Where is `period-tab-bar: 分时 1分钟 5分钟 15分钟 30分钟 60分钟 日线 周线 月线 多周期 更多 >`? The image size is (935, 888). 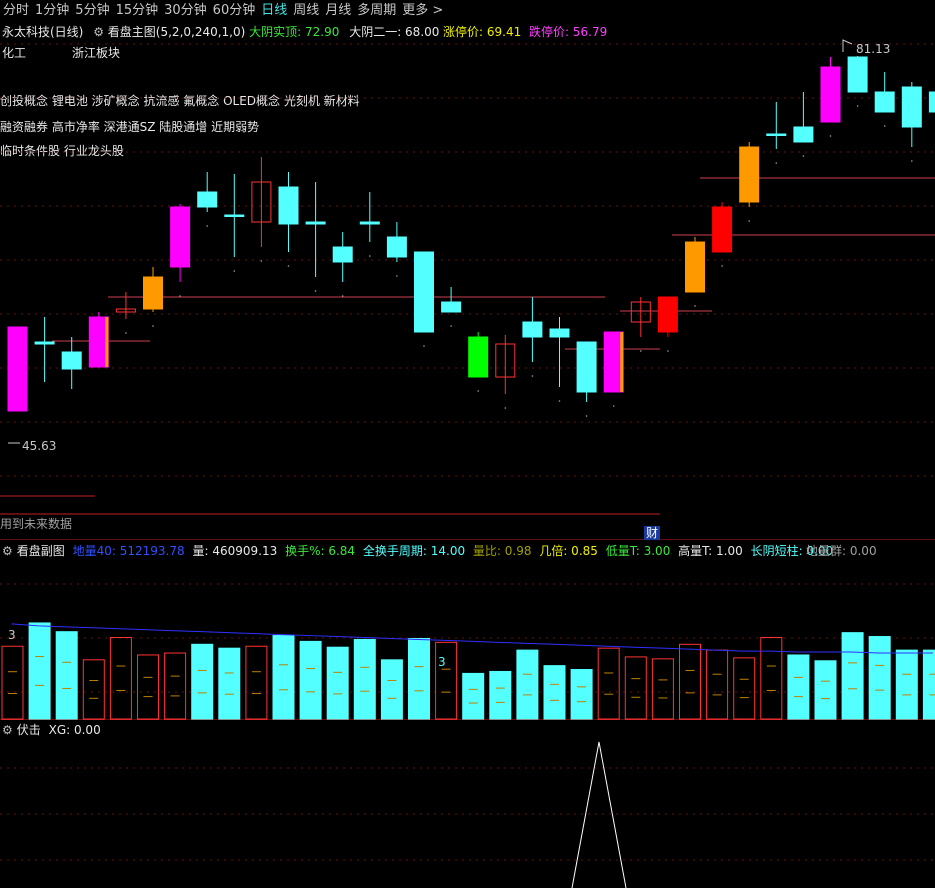
period-tab-bar: 分时 1分钟 5分钟 15分钟 30分钟 60分钟 日线 周线 月线 多周期 更多 > is located at coordinates (467, 11).